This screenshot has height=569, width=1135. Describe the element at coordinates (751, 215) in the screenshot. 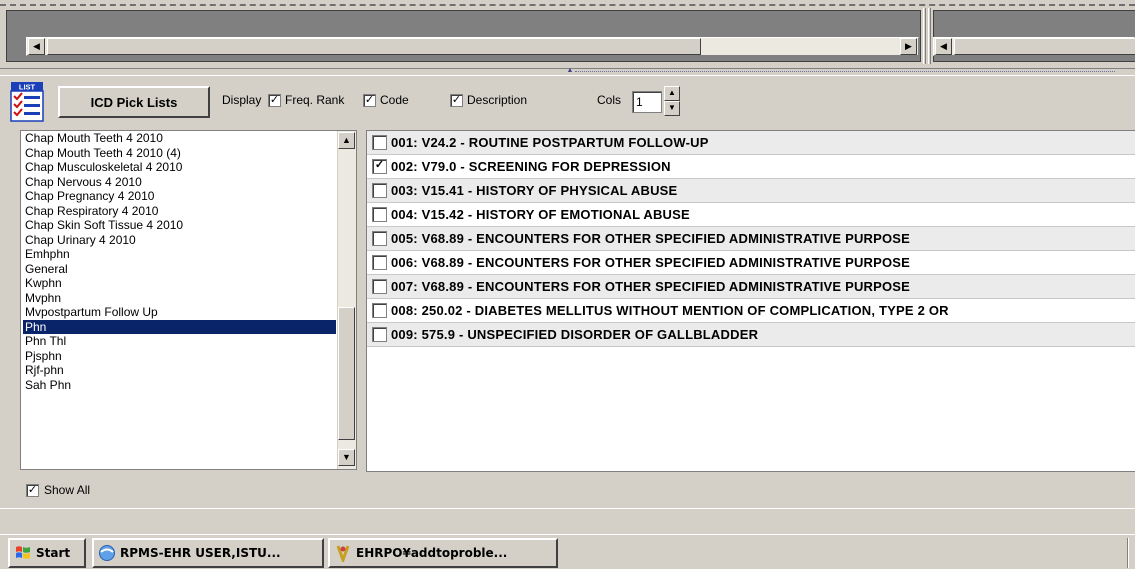

I see `code-row: 004: V15.42 - HISTORY OF EMOTIONAL ABUSE` at that location.